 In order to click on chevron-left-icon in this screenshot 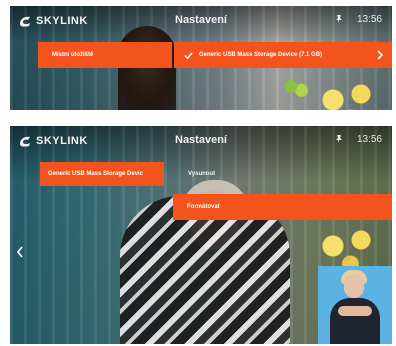, I will do `click(20, 252)`.